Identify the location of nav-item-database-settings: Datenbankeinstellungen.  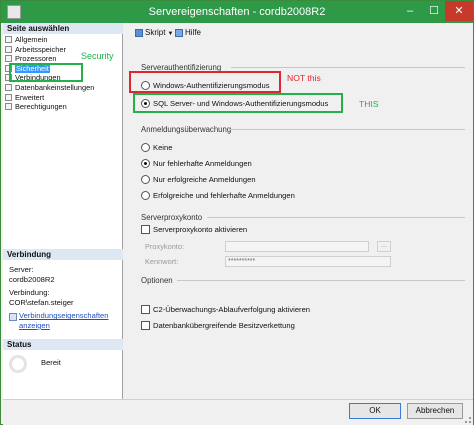
(63, 88).